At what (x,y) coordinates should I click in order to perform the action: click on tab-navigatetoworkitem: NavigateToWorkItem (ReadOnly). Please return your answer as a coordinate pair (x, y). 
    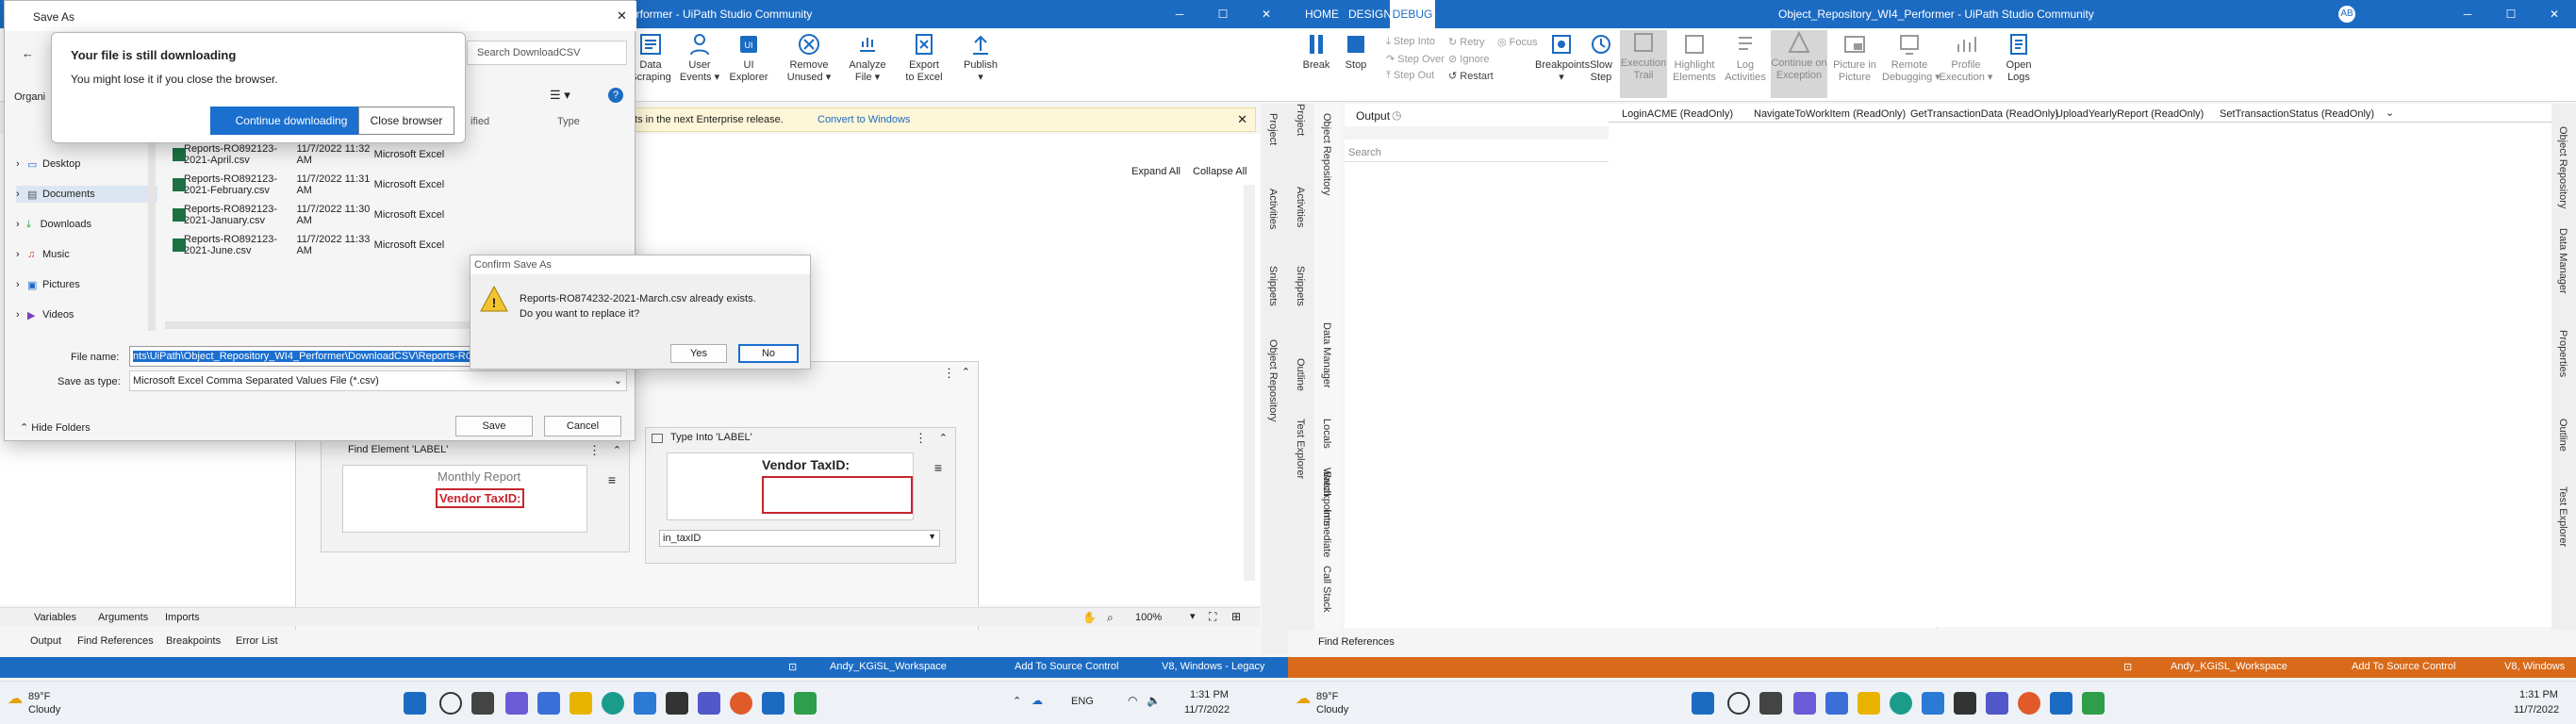
    Looking at the image, I should click on (1830, 114).